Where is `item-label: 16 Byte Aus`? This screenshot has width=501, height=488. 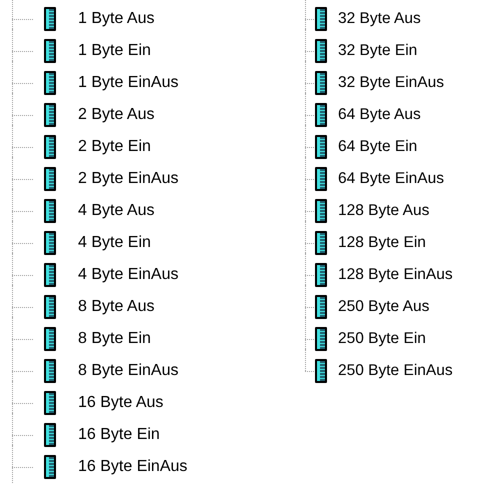
item-label: 16 Byte Aus is located at coordinates (121, 403).